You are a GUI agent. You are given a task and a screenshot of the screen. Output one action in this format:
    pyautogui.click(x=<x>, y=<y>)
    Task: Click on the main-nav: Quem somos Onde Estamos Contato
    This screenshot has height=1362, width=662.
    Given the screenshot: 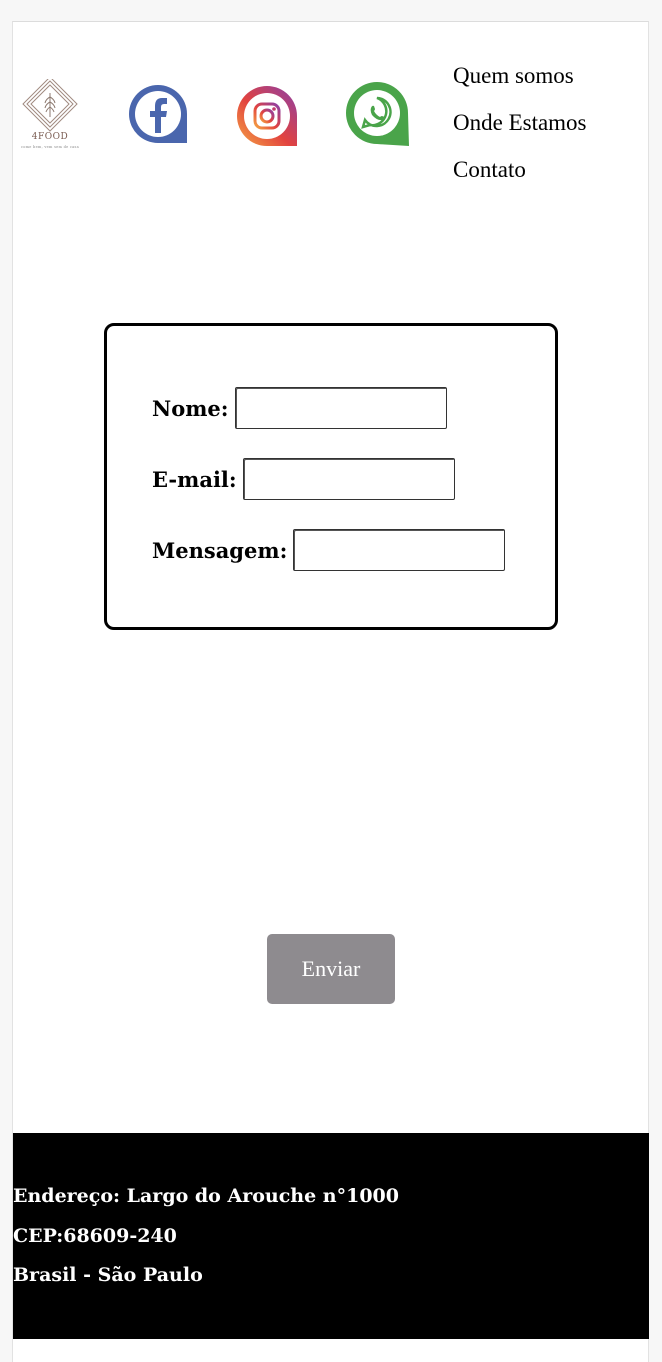 What is the action you would take?
    pyautogui.click(x=548, y=128)
    